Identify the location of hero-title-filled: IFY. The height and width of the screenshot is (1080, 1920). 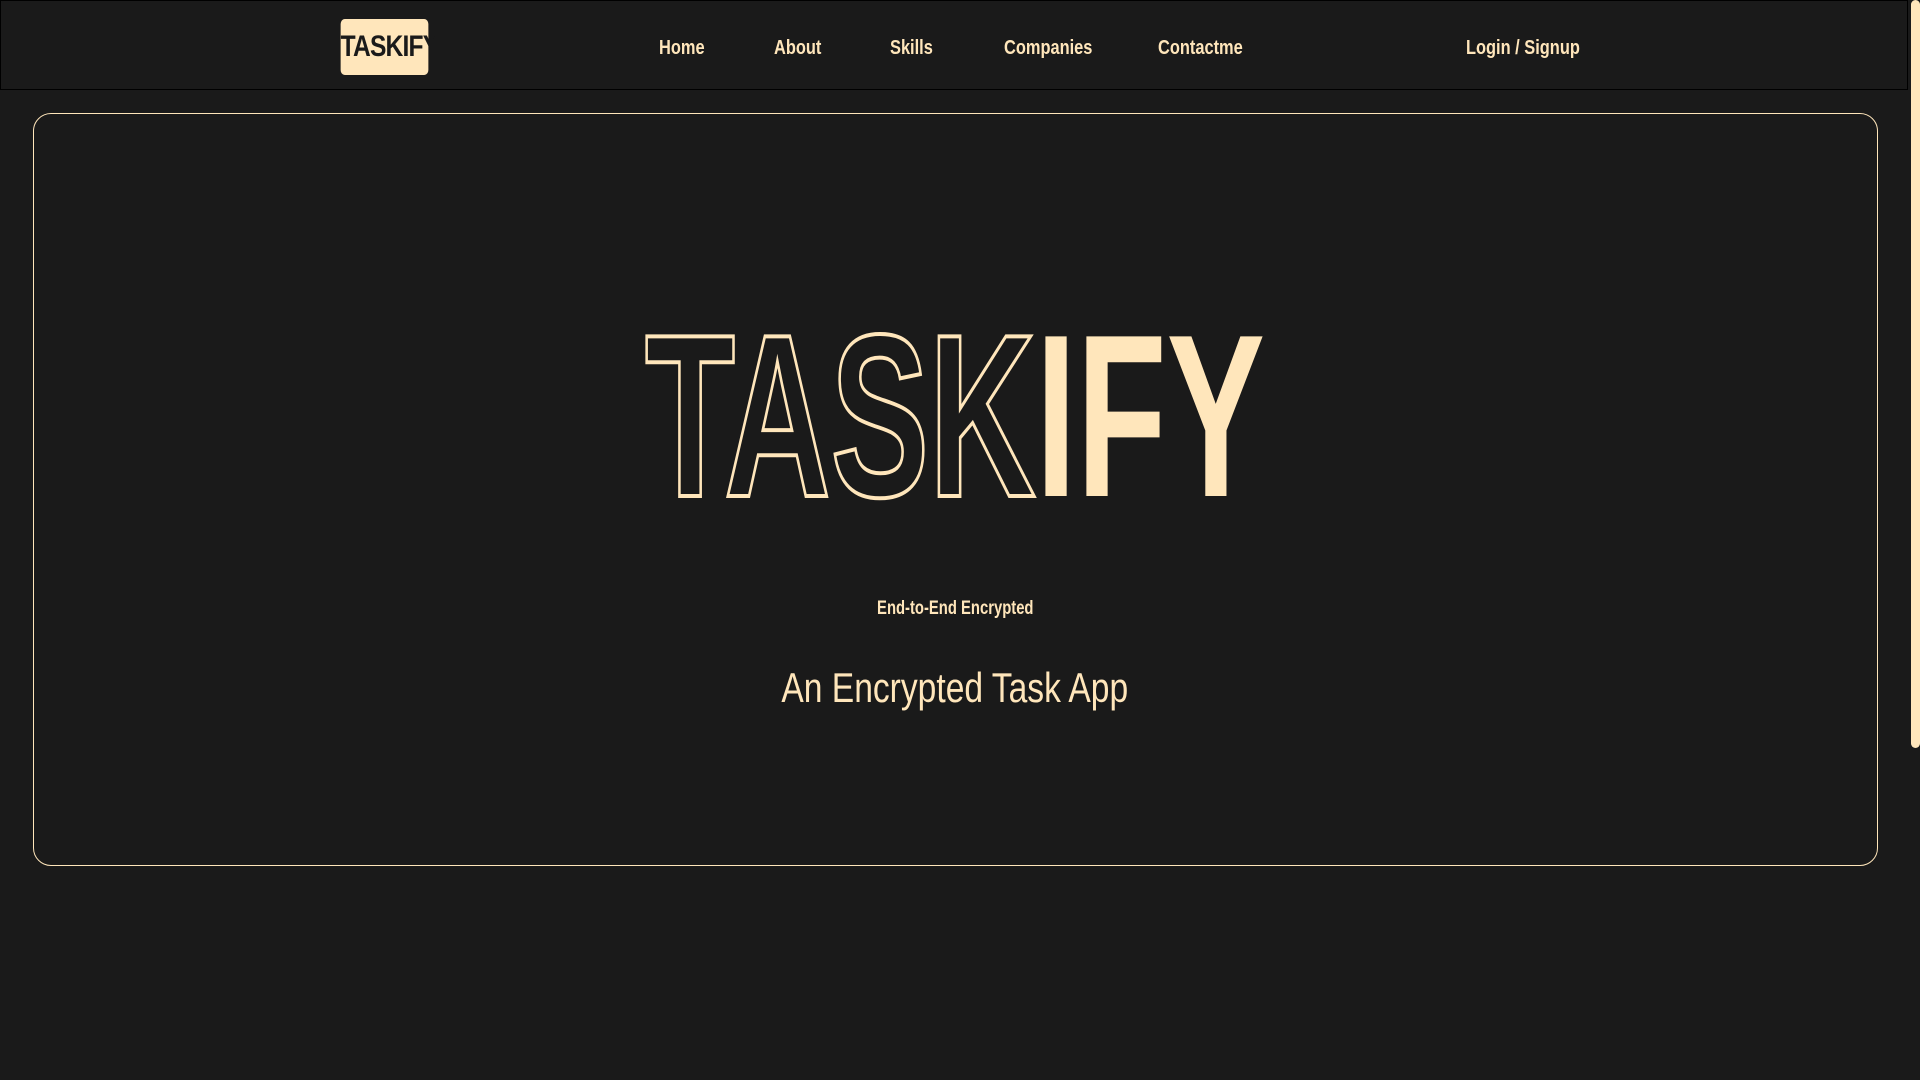
(1150, 410).